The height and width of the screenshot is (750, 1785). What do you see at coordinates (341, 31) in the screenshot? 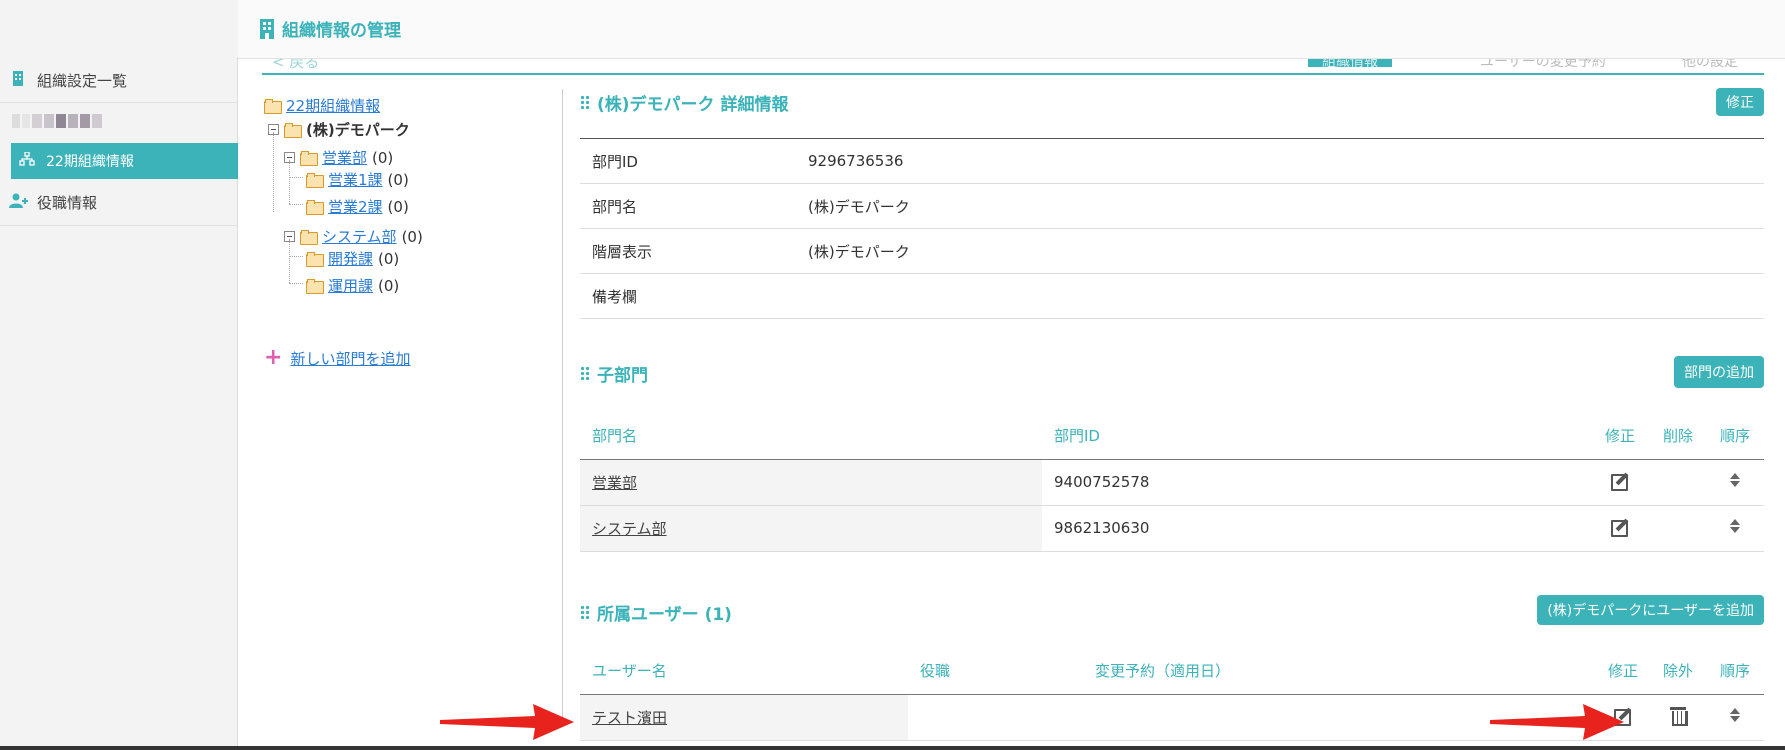
I see `page-title-text: 組織情報の管理` at bounding box center [341, 31].